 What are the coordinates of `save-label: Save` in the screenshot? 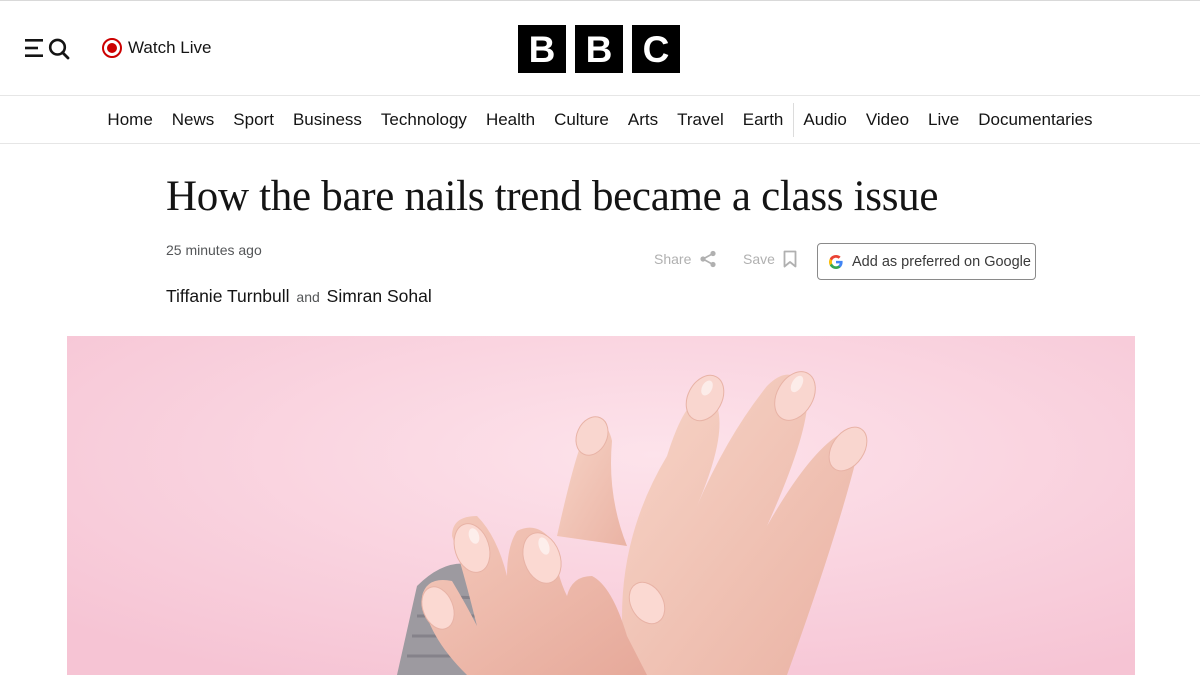 It's located at (759, 259).